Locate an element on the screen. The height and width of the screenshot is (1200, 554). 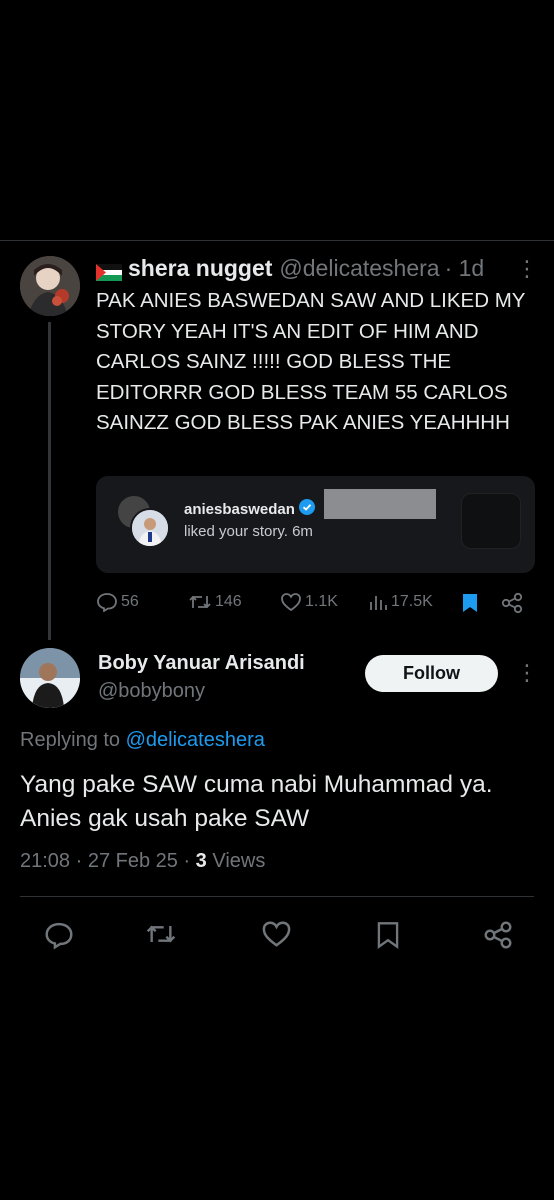
like-count: 1.1K is located at coordinates (321, 601).